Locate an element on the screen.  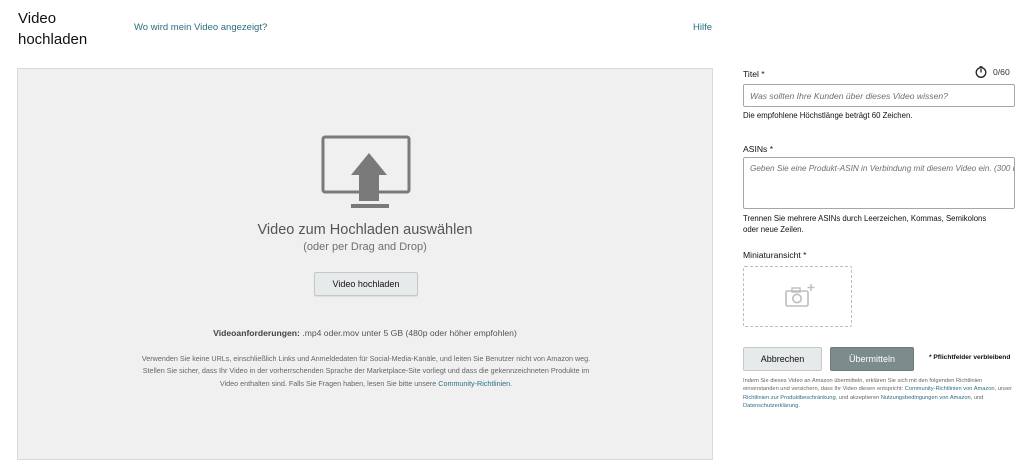
policy-end: . is located at coordinates (511, 383).